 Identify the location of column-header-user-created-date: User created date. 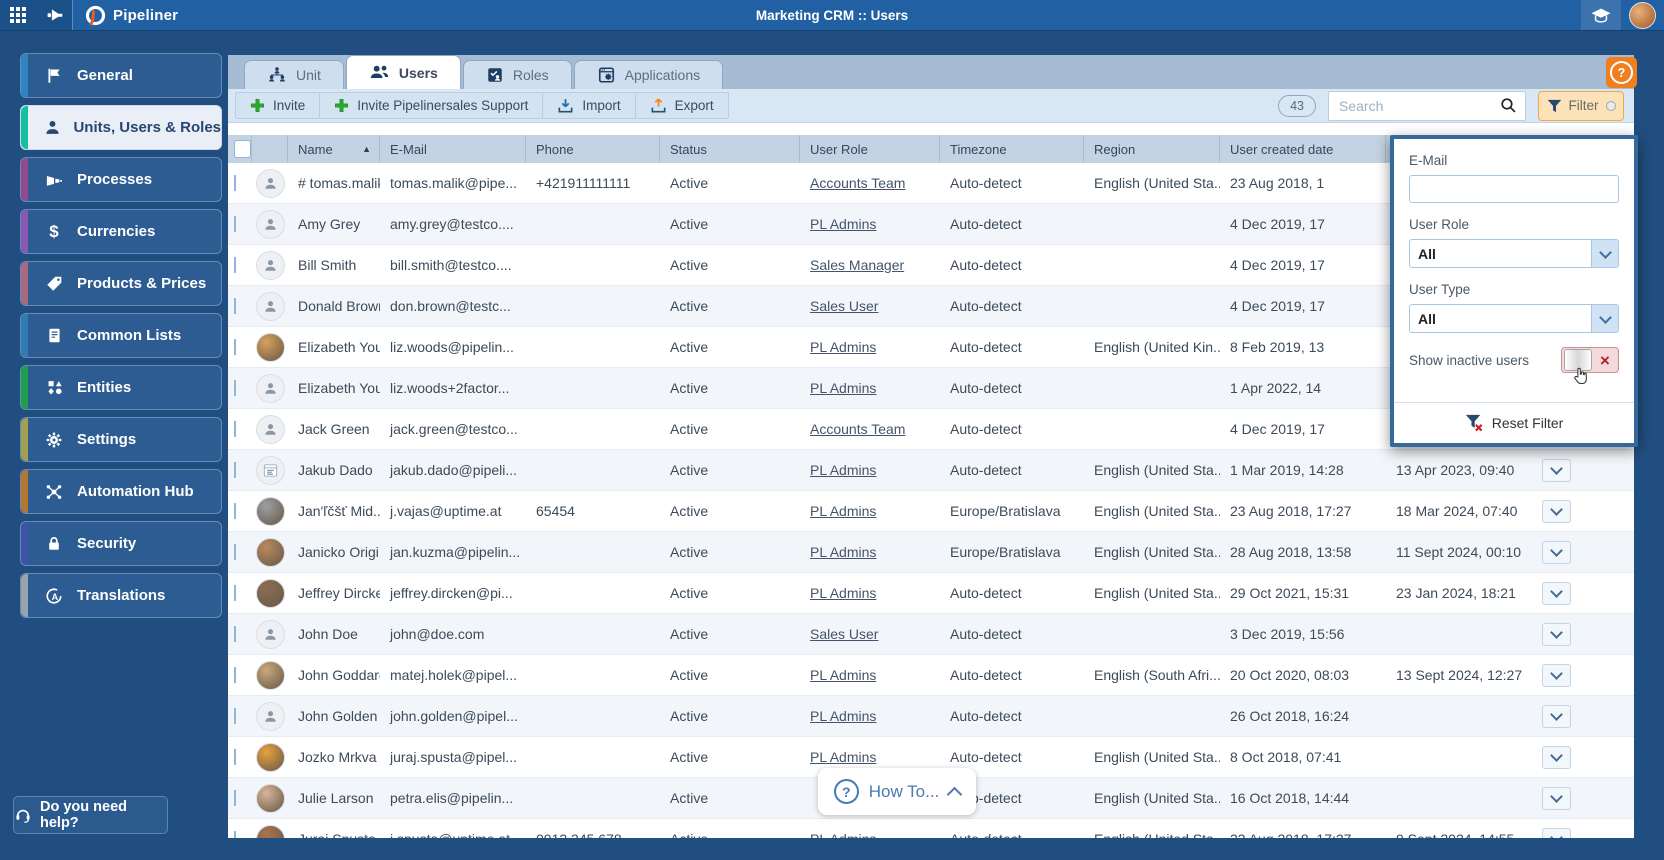
(1303, 149).